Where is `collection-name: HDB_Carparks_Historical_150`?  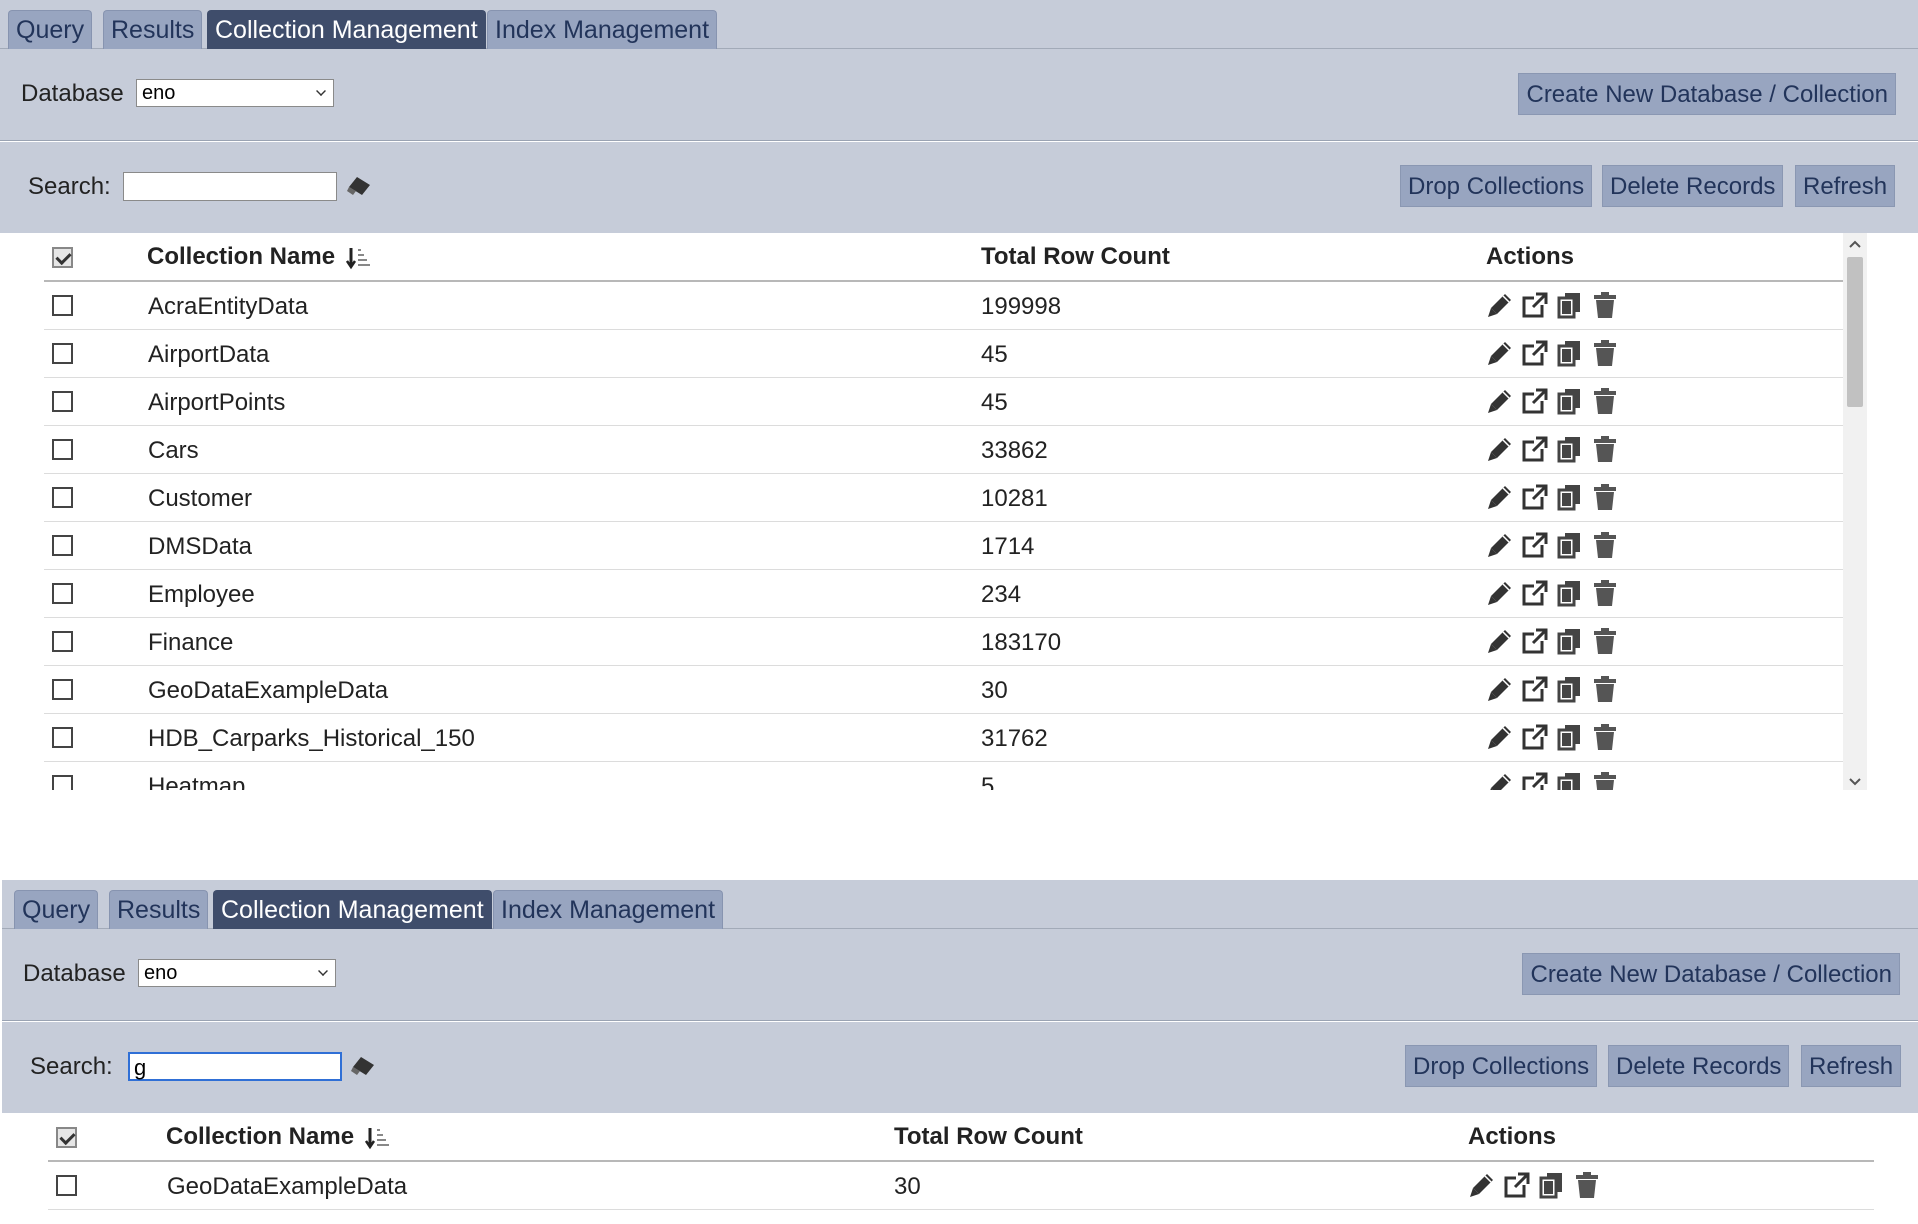
collection-name: HDB_Carparks_Historical_150 is located at coordinates (311, 738).